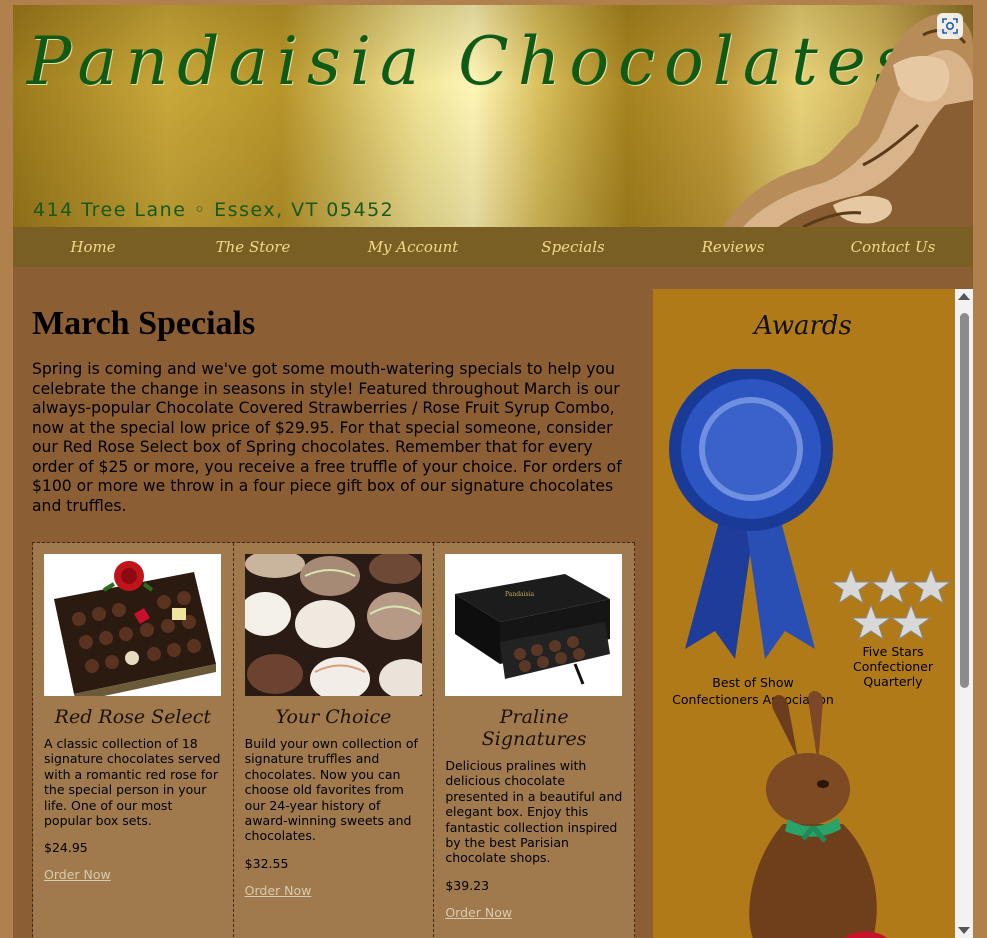 Image resolution: width=987 pixels, height=938 pixels. I want to click on product-price: $39.23, so click(467, 885).